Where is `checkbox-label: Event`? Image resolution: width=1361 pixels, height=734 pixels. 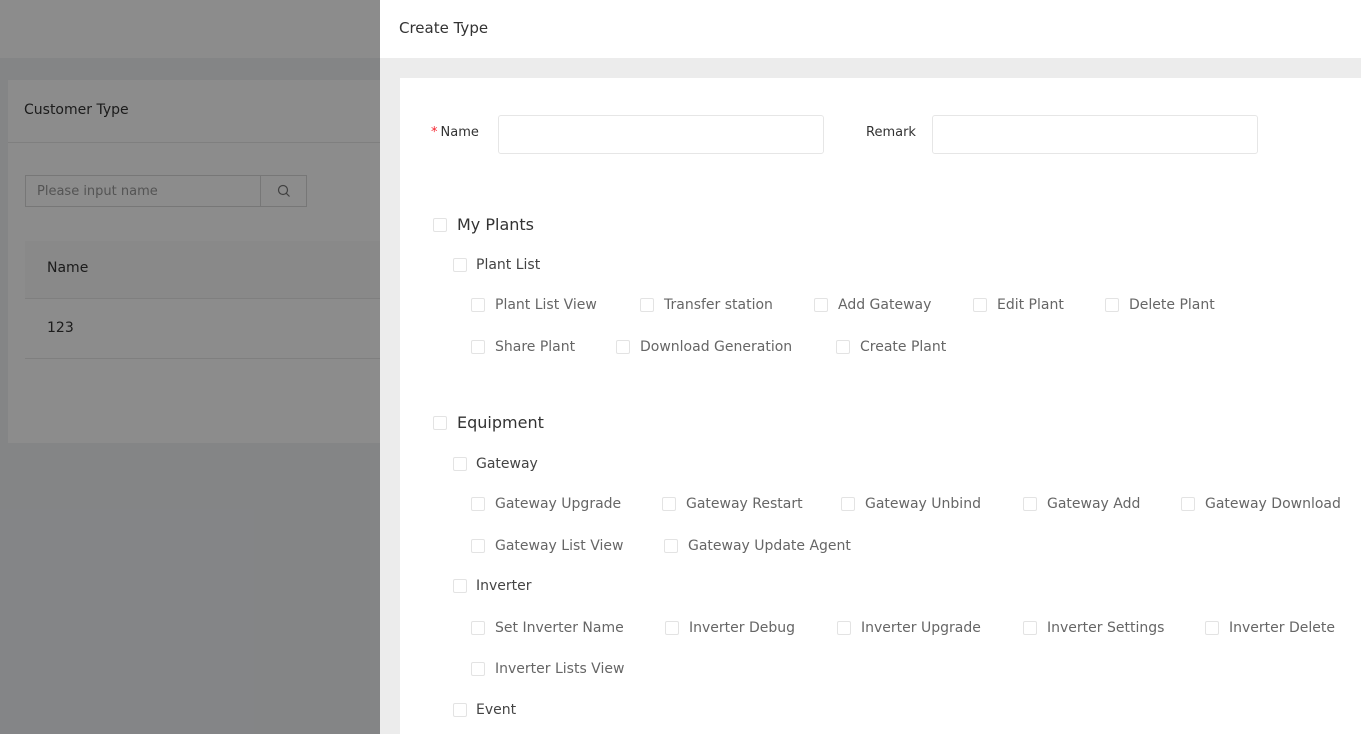 checkbox-label: Event is located at coordinates (496, 710).